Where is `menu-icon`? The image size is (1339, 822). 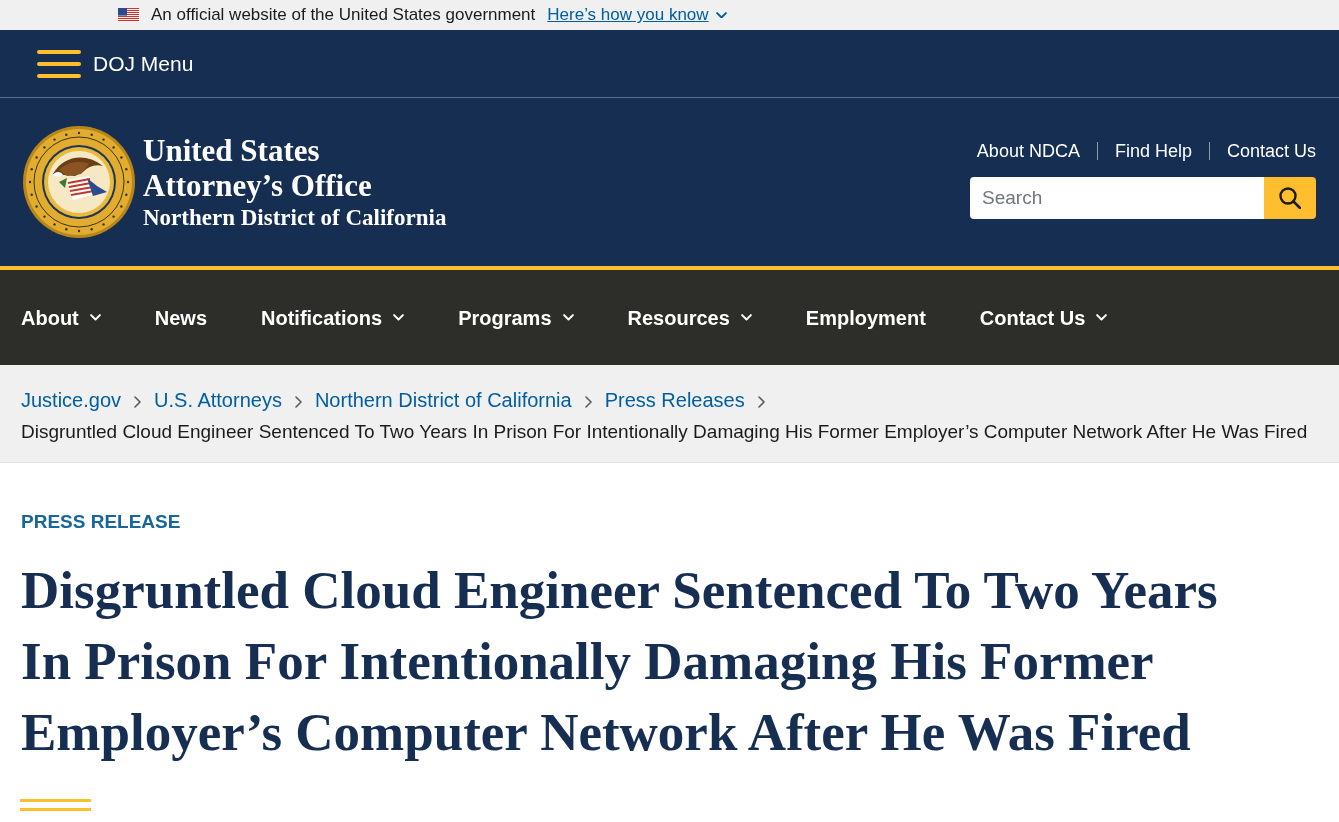 menu-icon is located at coordinates (59, 63).